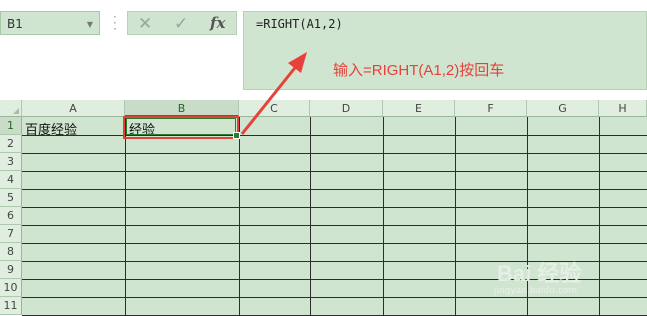 Image resolution: width=647 pixels, height=316 pixels. Describe the element at coordinates (623, 108) in the screenshot. I see `column-header-h: H` at that location.